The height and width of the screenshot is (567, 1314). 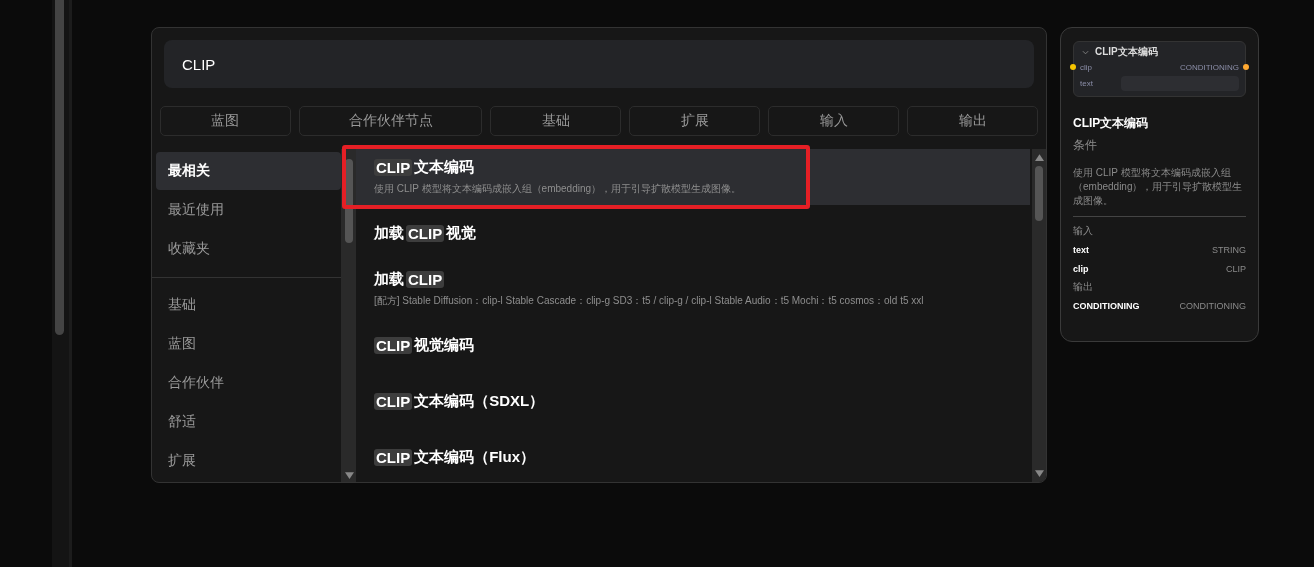 What do you see at coordinates (1081, 249) in the screenshot?
I see `input-name: text` at bounding box center [1081, 249].